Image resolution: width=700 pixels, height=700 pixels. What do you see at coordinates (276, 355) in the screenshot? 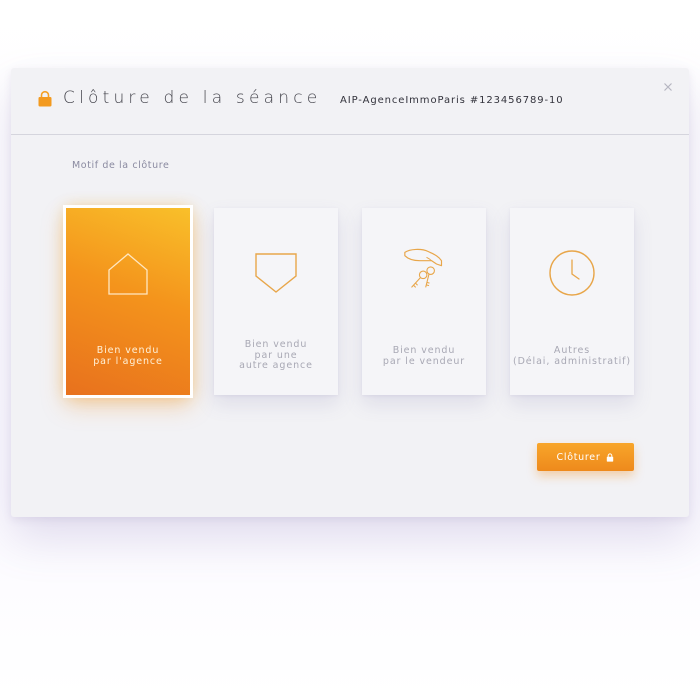
I see `option-label: Bien vendu par une autre agence` at bounding box center [276, 355].